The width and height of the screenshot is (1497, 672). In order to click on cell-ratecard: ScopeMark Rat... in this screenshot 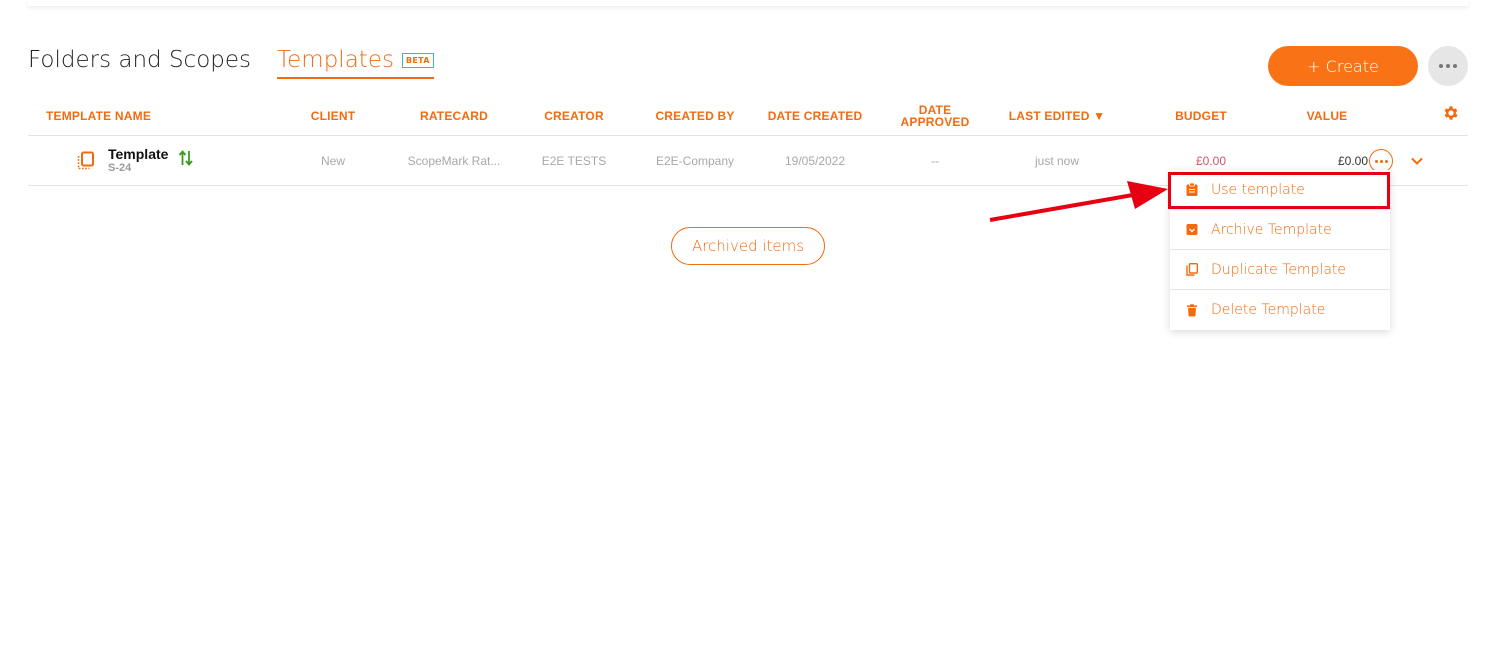, I will do `click(454, 161)`.